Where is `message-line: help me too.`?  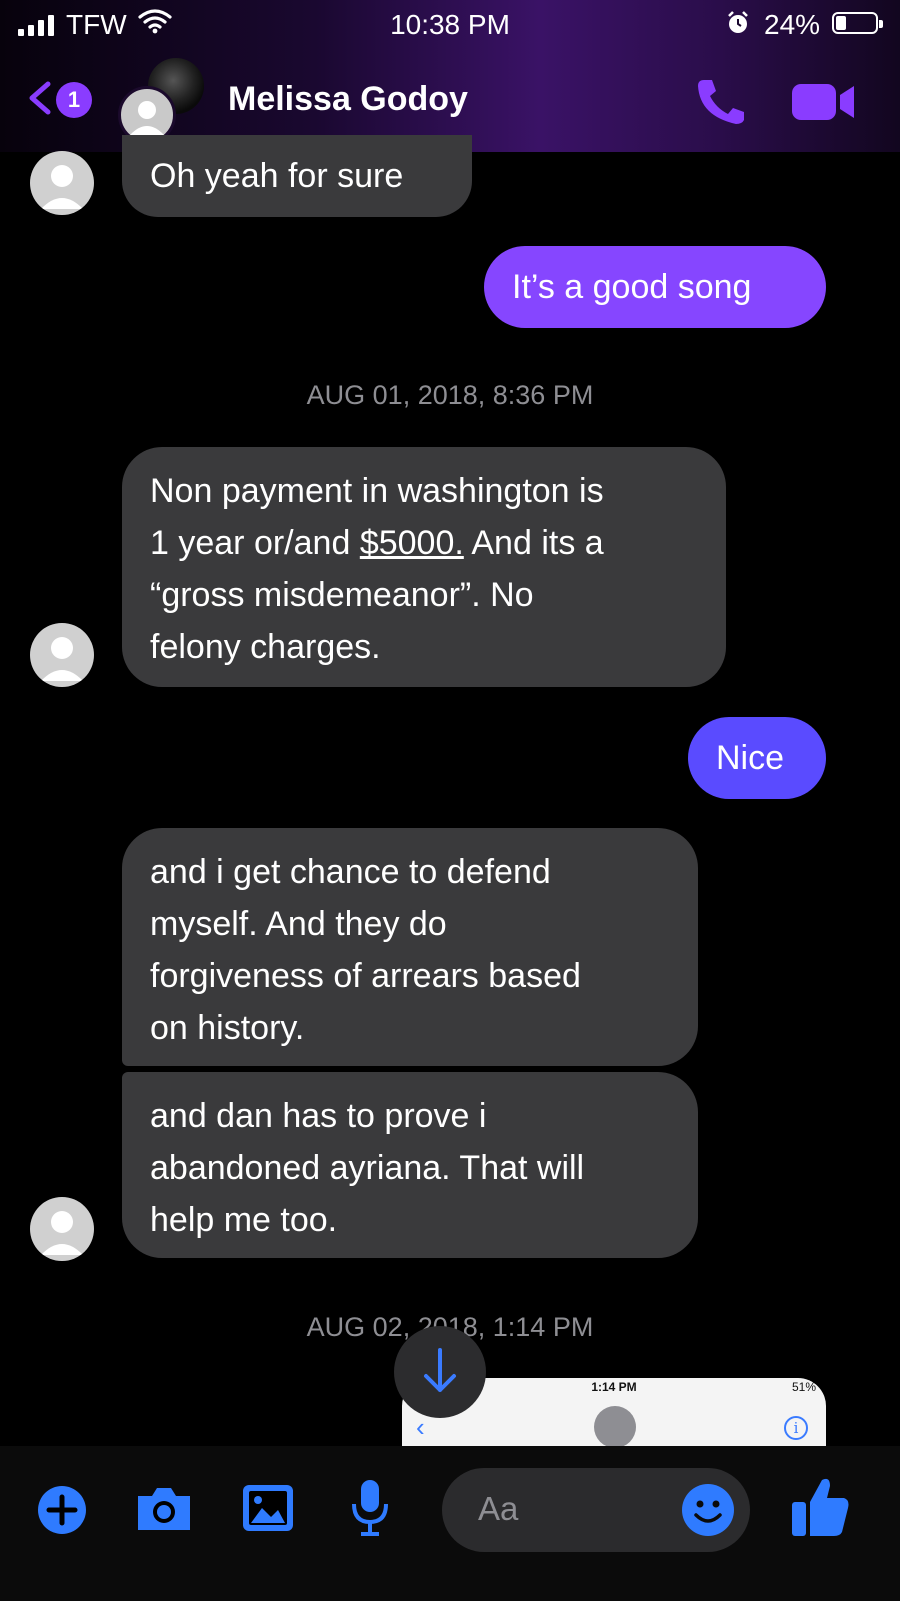 message-line: help me too. is located at coordinates (244, 1220).